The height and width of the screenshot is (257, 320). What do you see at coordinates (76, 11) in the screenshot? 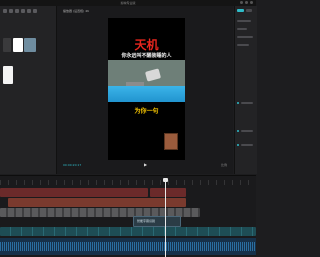
I see `player-title: 播放器 (设置框) 4K` at bounding box center [76, 11].